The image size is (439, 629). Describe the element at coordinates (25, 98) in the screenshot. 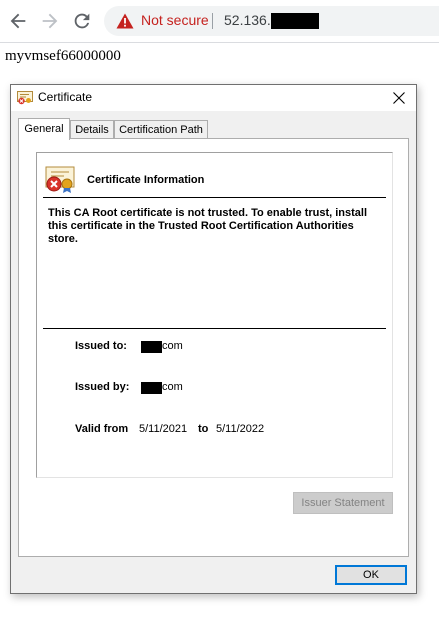

I see `certificate-icon` at that location.